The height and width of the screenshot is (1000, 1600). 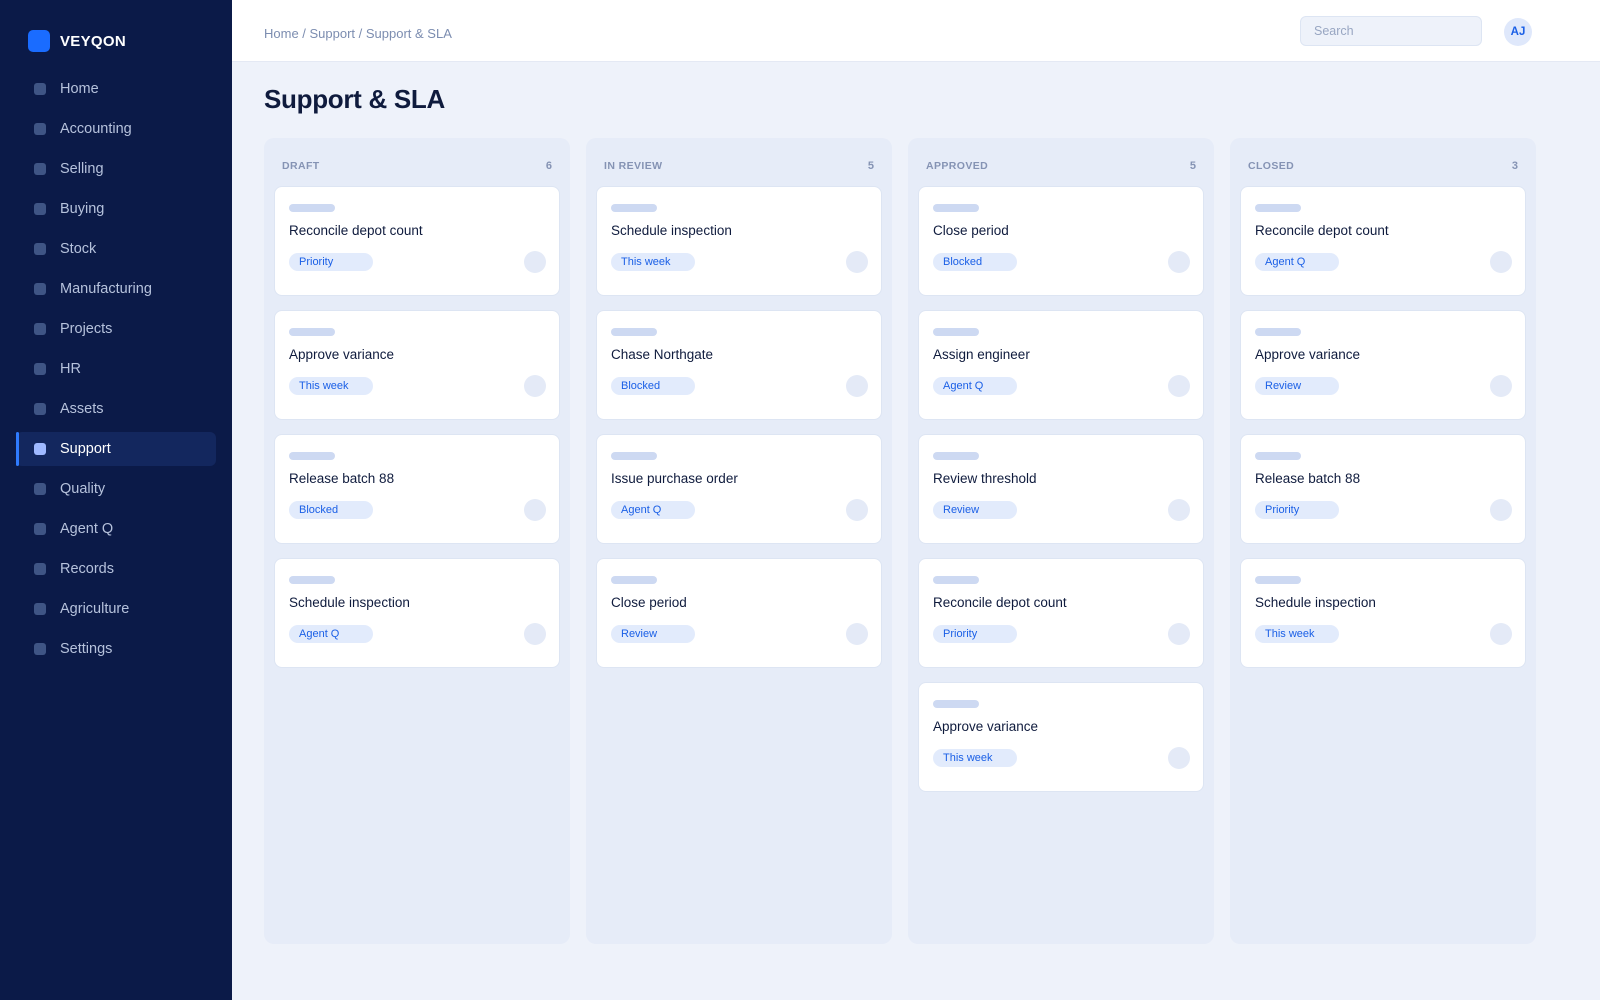 I want to click on task-card: Release batch 88 Blocked, so click(x=417, y=489).